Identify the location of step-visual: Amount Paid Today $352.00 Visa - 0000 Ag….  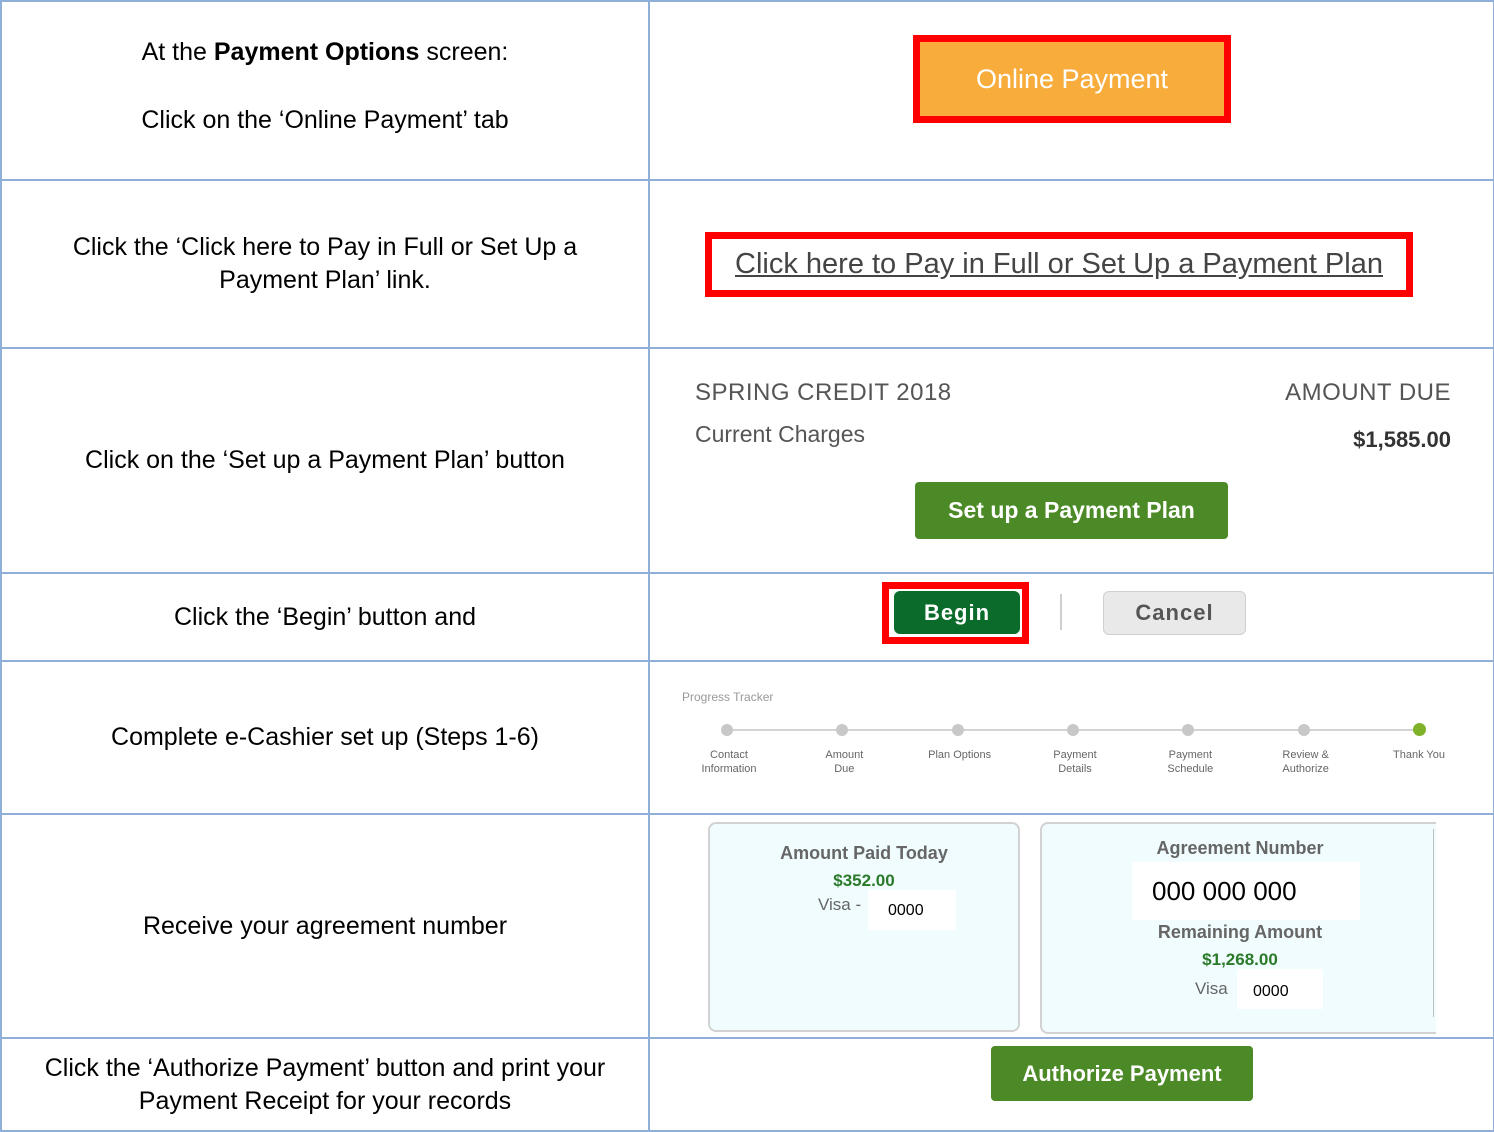
(1071, 926).